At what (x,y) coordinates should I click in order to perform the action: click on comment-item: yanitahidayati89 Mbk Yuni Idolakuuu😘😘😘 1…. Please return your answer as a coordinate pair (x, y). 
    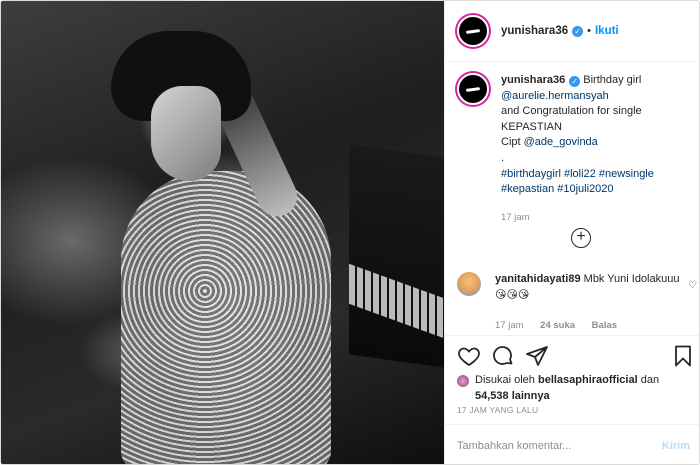
    Looking at the image, I should click on (577, 303).